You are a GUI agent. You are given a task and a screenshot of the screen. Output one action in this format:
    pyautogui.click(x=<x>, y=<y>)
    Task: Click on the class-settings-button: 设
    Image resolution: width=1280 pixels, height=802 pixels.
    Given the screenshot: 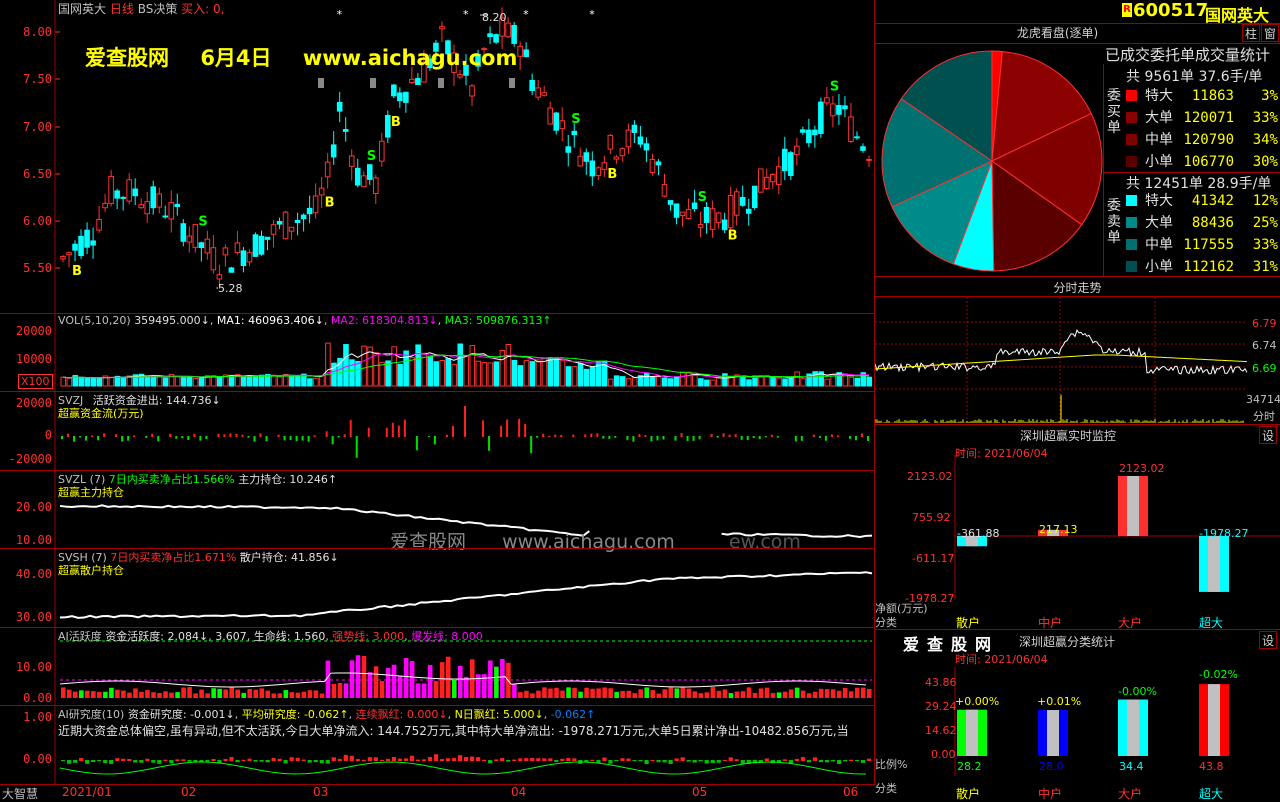 What is the action you would take?
    pyautogui.click(x=1268, y=640)
    